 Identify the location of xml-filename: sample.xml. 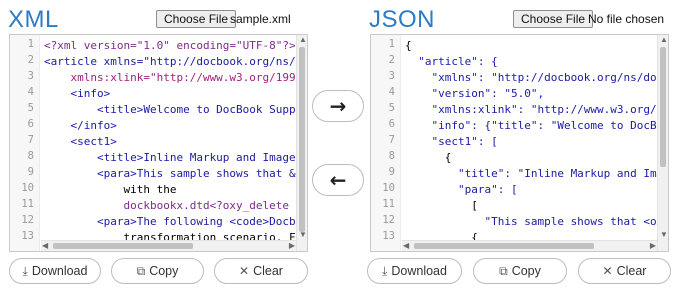
(260, 19).